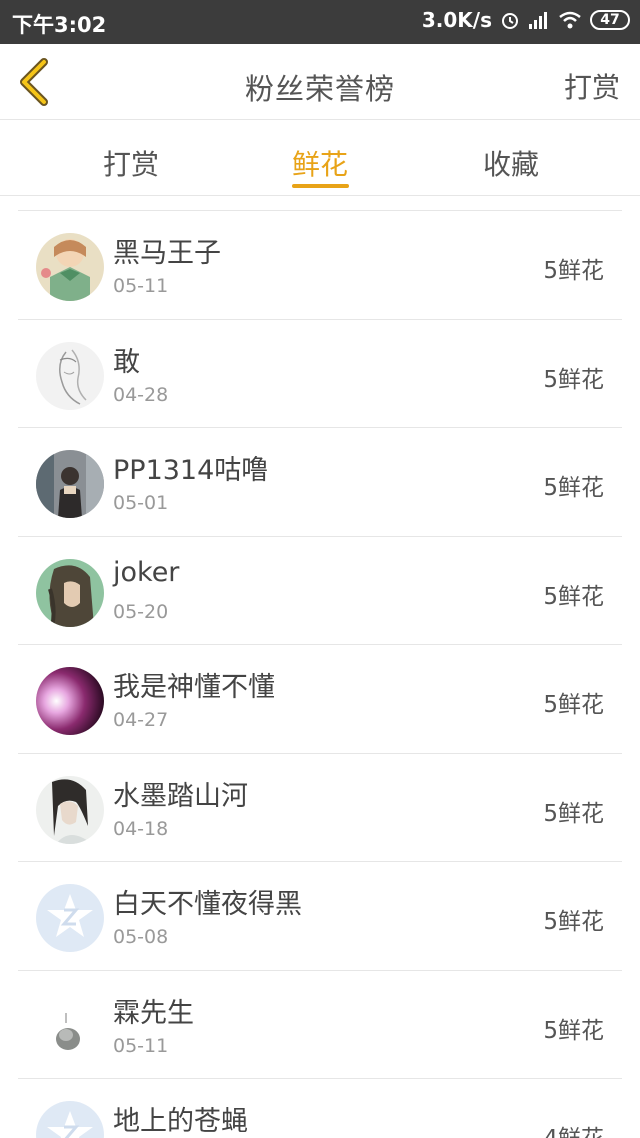  What do you see at coordinates (167, 253) in the screenshot?
I see `fan-name: 黑马王子` at bounding box center [167, 253].